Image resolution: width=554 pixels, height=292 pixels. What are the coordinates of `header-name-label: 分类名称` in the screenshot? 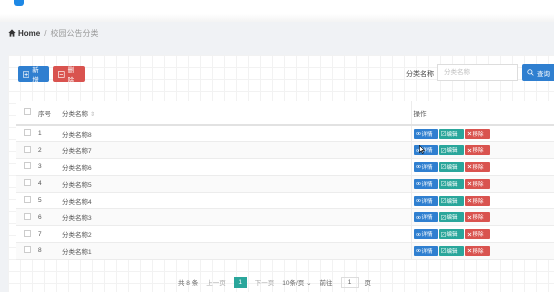 It's located at (75, 114).